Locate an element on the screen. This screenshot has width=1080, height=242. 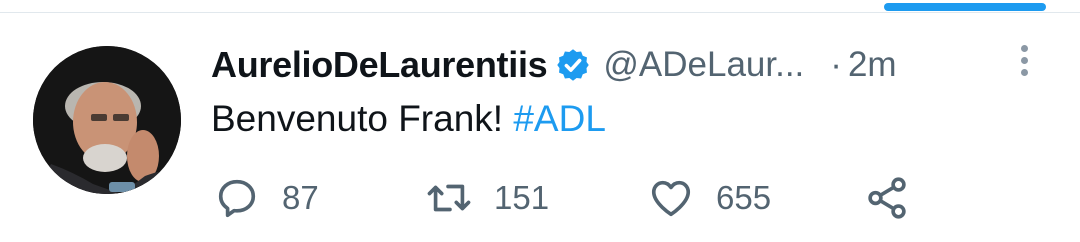
tweet-text: Benvenuto Frank! is located at coordinates (362, 118).